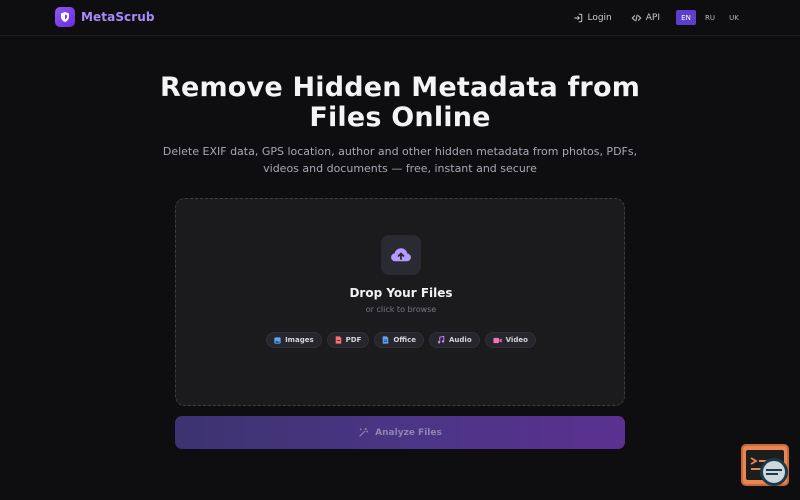 The width and height of the screenshot is (800, 500). What do you see at coordinates (652, 17) in the screenshot?
I see `api-label: API` at bounding box center [652, 17].